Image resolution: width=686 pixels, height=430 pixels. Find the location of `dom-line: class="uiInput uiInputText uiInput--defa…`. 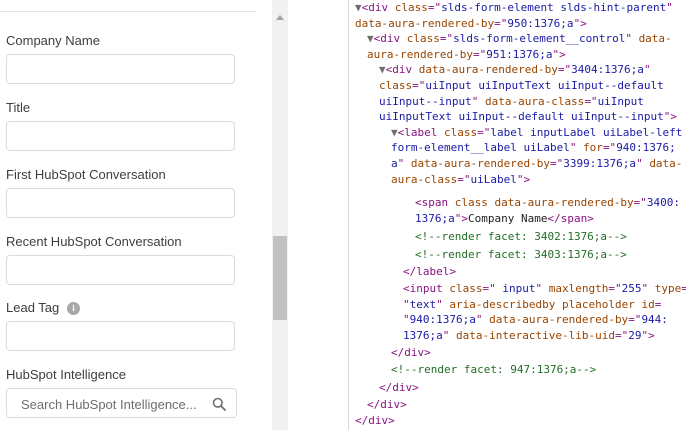

dom-line: class="uiInput uiInputText uiInput--defa… is located at coordinates (521, 86).